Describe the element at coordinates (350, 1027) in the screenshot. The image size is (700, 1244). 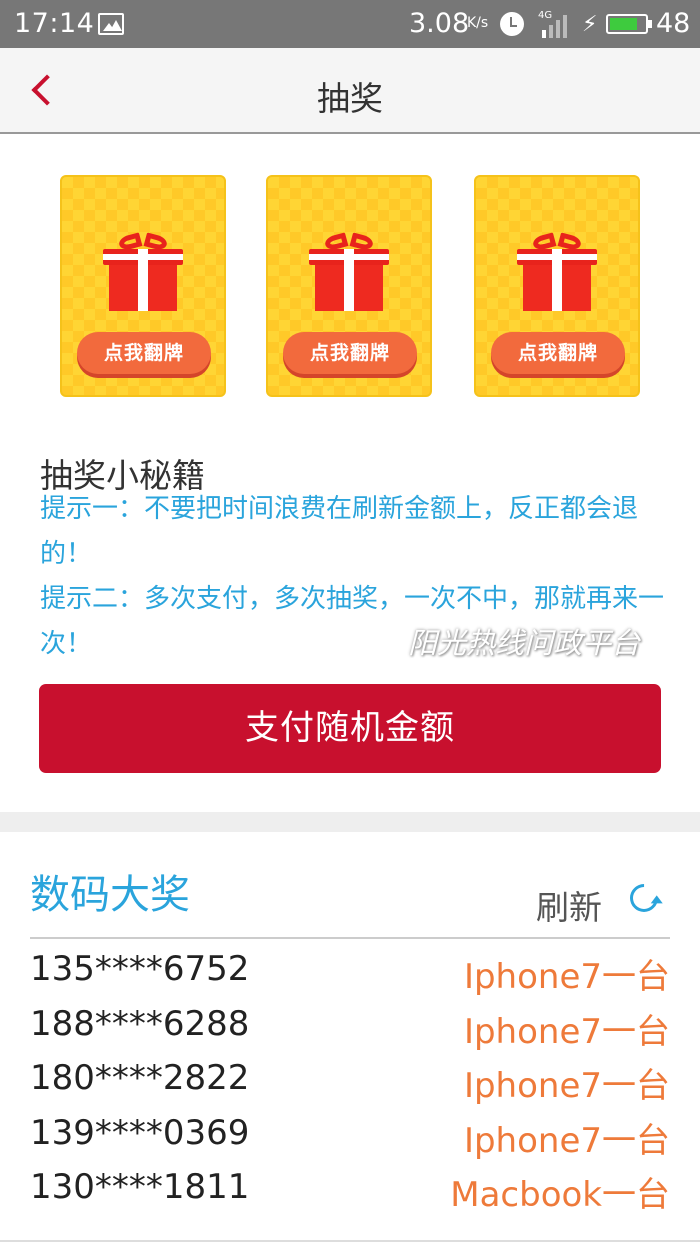
I see `list-item: 188****6288 Iphone7一台` at that location.